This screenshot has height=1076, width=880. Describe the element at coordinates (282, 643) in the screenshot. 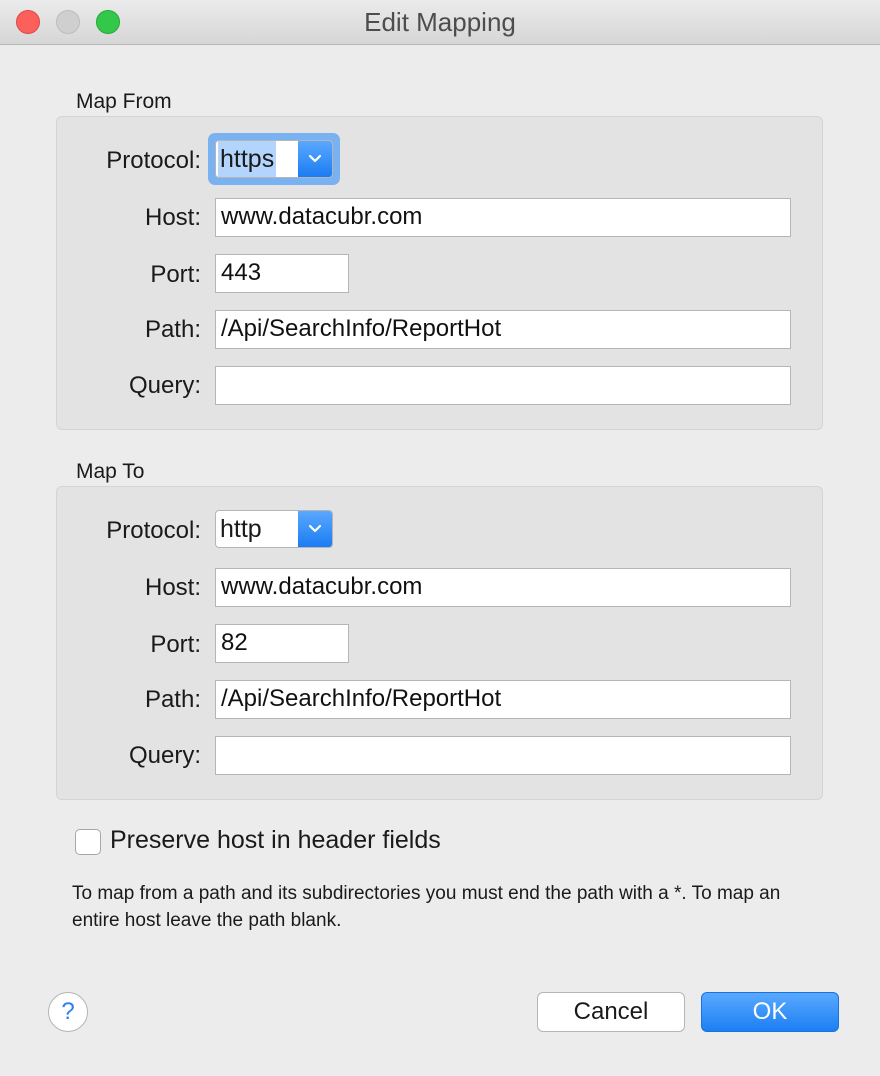

I see `to-port-field: 82` at that location.